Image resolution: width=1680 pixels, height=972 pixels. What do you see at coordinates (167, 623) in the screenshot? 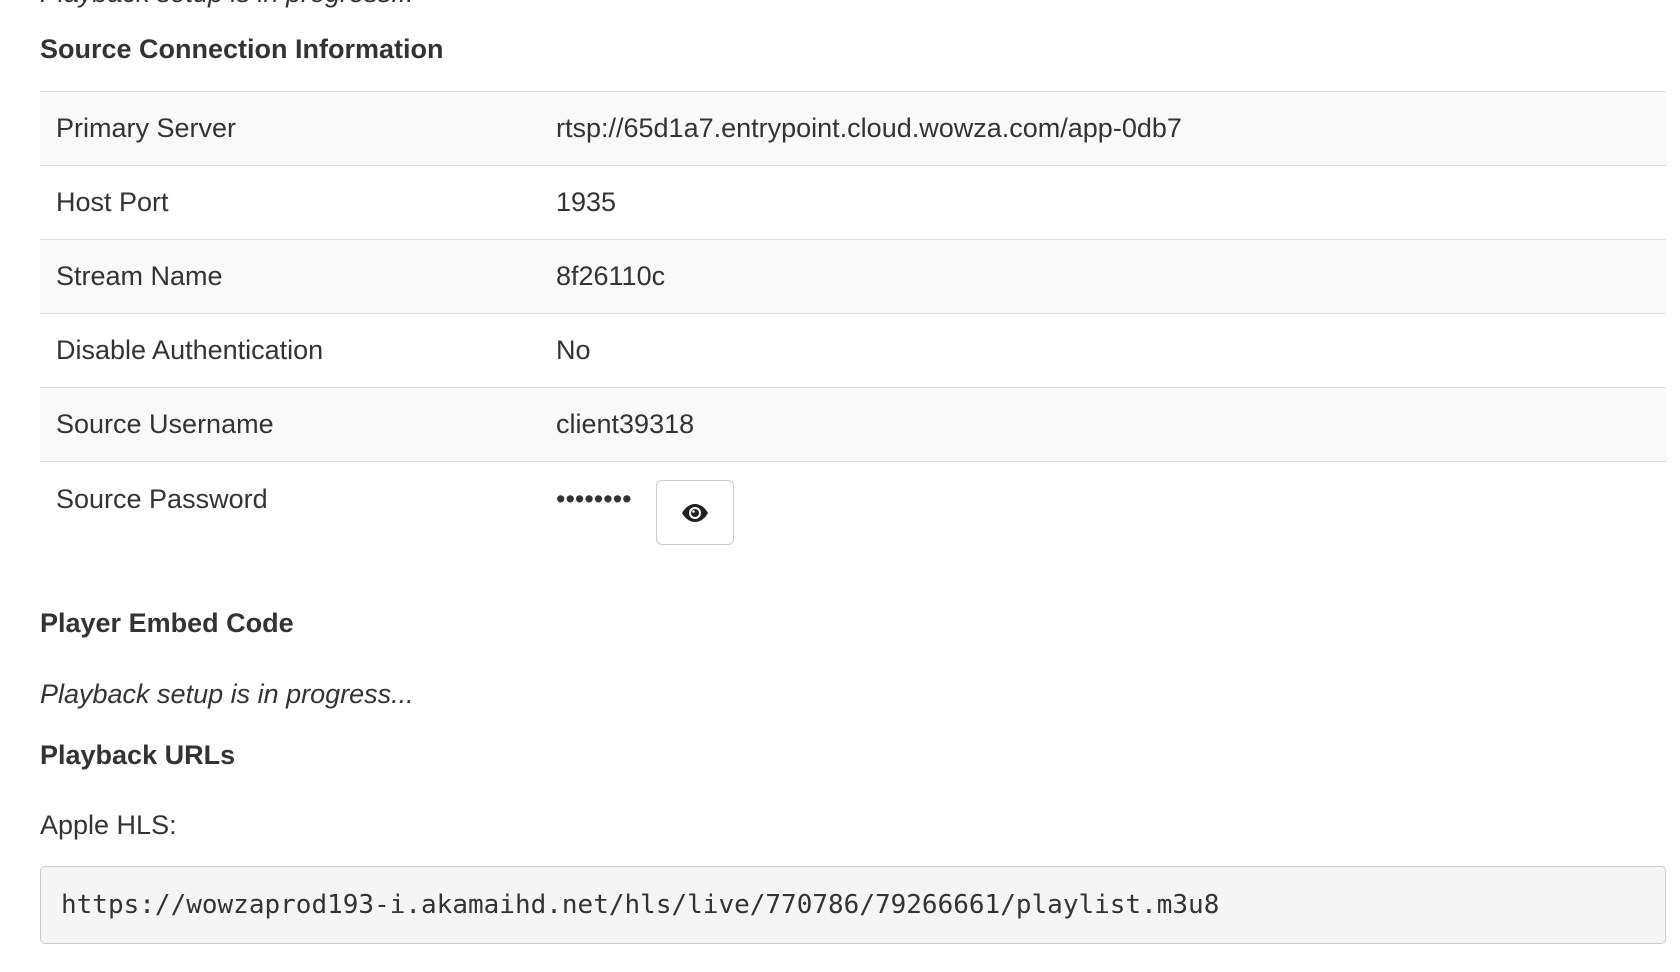
I see `player-embed-title: Player Embed Code` at bounding box center [167, 623].